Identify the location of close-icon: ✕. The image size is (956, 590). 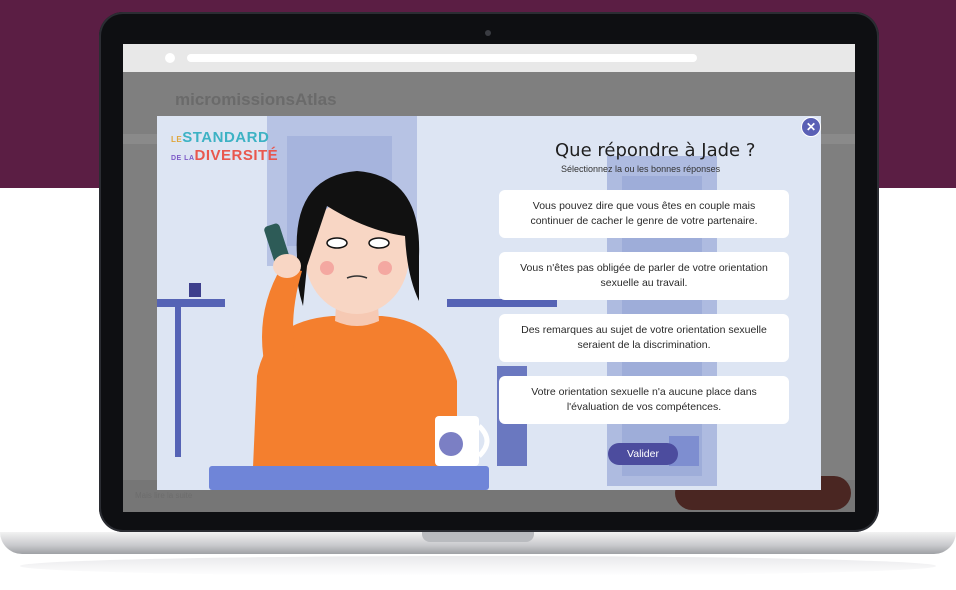
(811, 127).